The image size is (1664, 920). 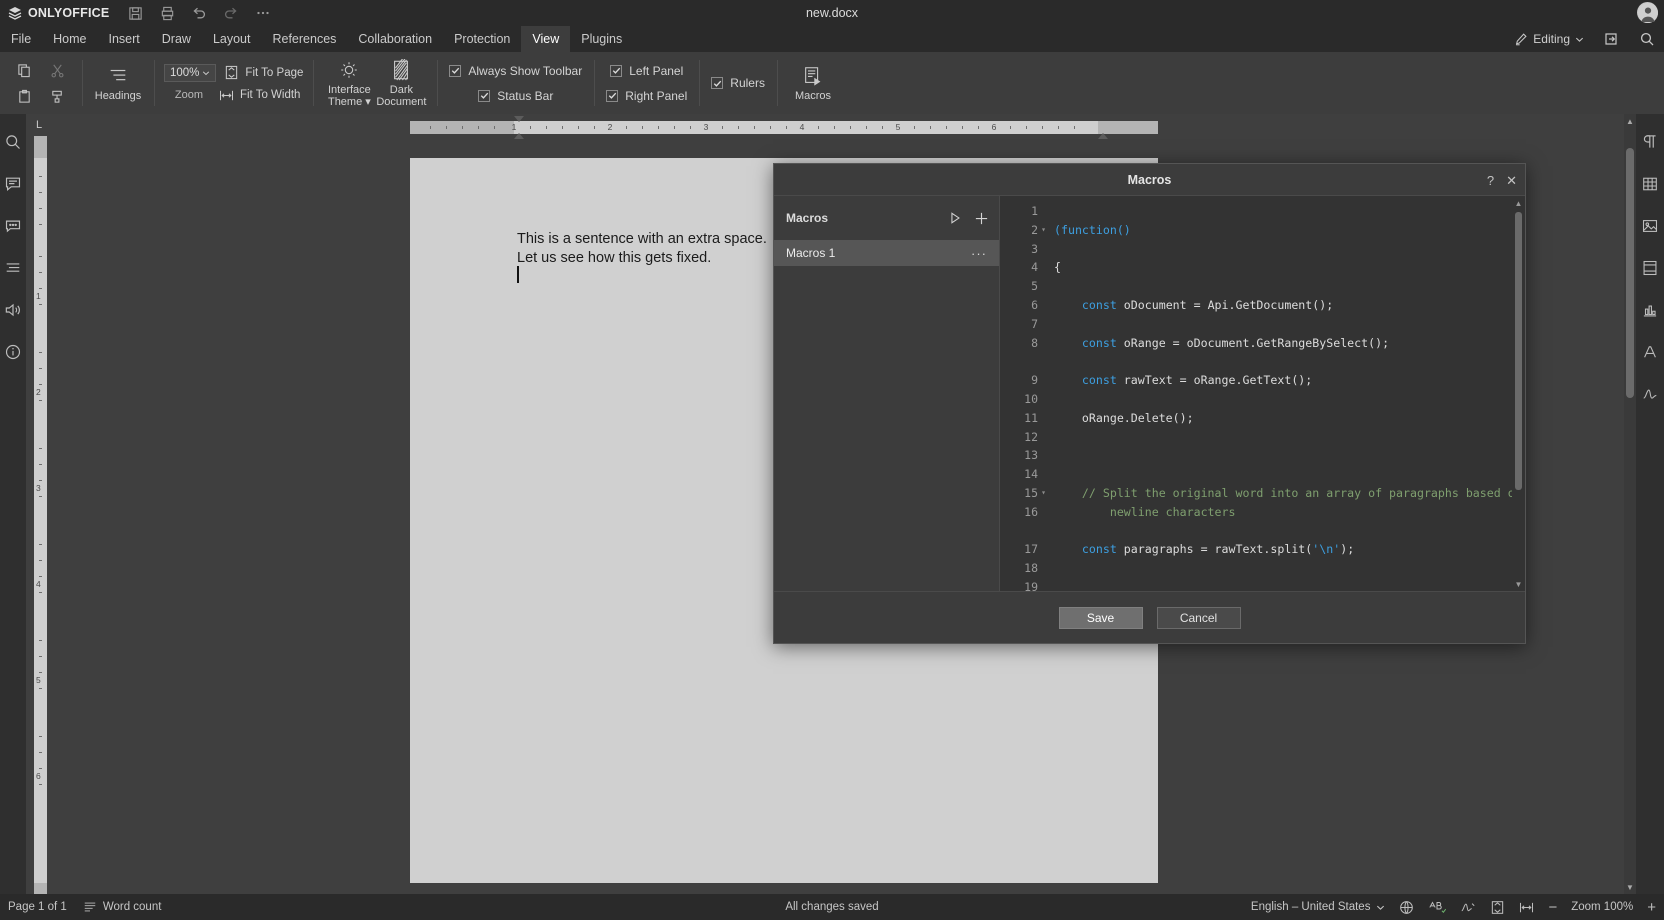 What do you see at coordinates (1318, 907) in the screenshot?
I see `language-selector: English – United States` at bounding box center [1318, 907].